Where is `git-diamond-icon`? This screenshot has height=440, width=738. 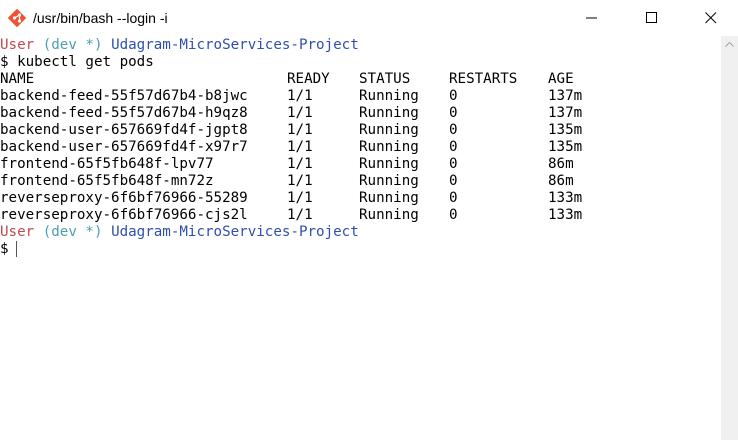
git-diamond-icon is located at coordinates (17, 18).